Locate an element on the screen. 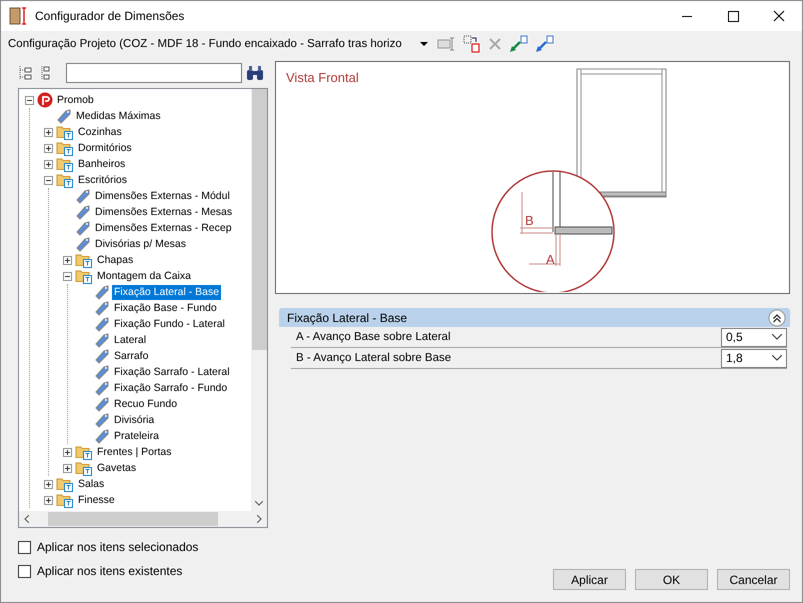 Image resolution: width=803 pixels, height=603 pixels. rename-icon is located at coordinates (447, 44).